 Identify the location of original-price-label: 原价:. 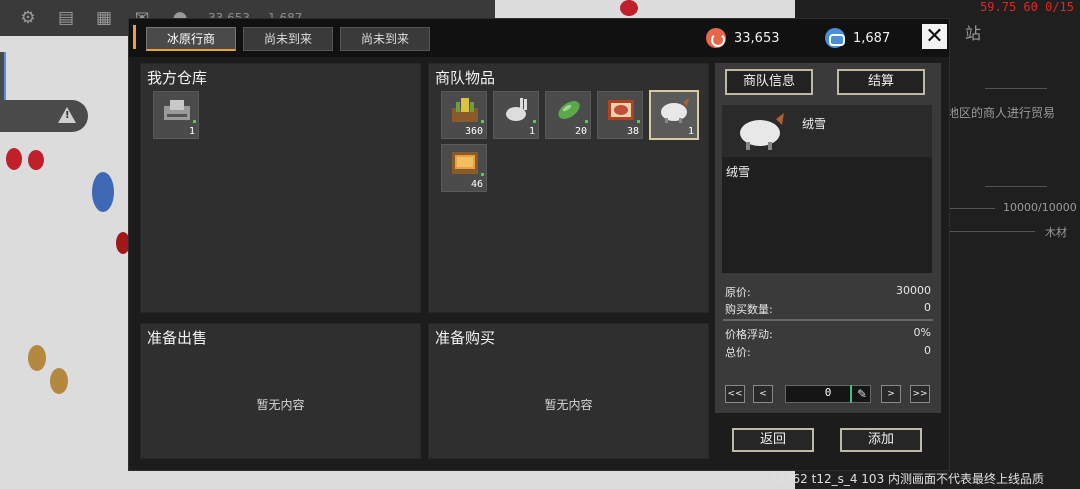
(738, 292).